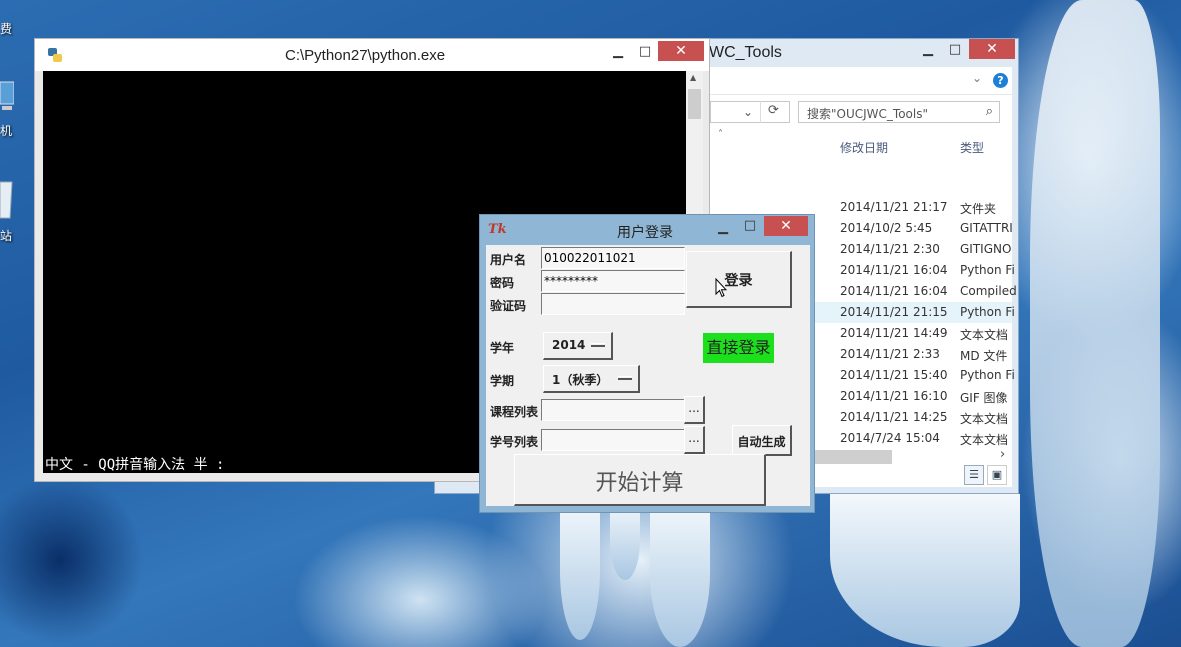 The width and height of the screenshot is (1181, 647). Describe the element at coordinates (598, 345) in the screenshot. I see `year-select-indicator-icon` at that location.